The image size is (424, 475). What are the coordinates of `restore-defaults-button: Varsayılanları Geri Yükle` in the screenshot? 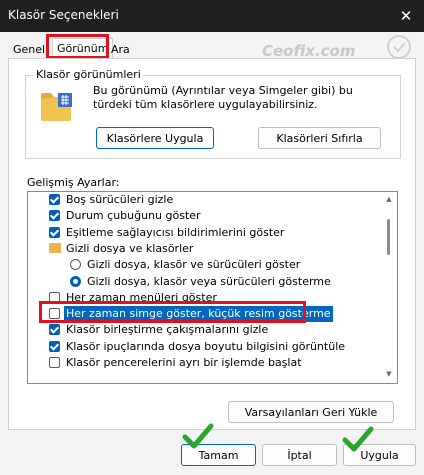 It's located at (311, 412).